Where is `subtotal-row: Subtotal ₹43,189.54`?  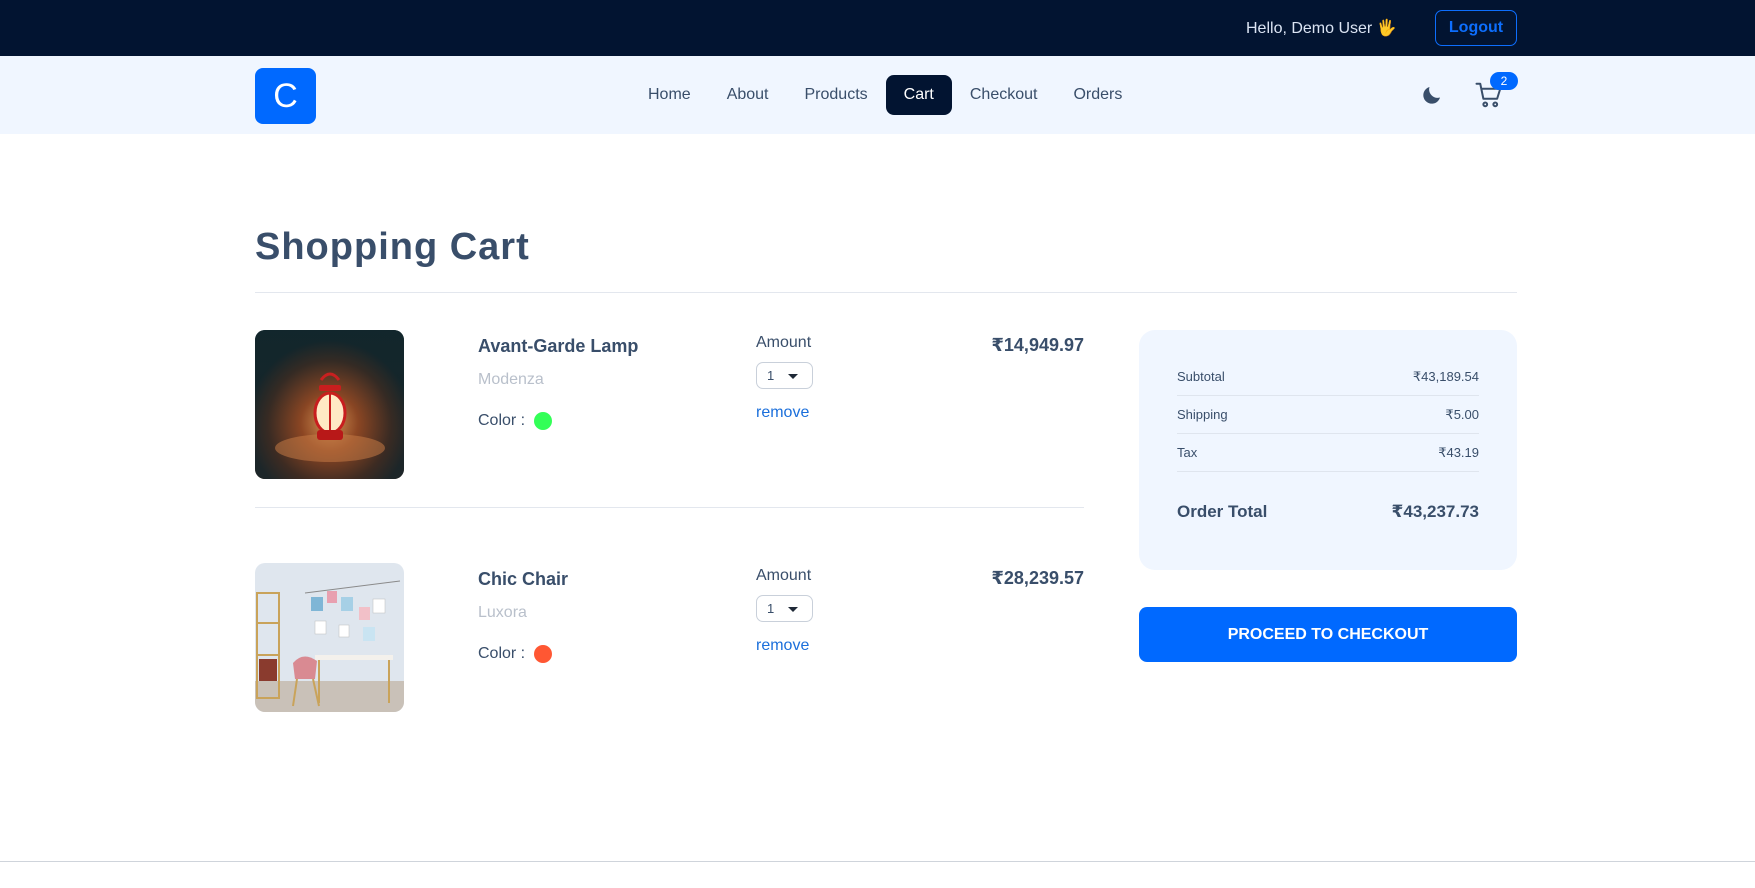 subtotal-row: Subtotal ₹43,189.54 is located at coordinates (1328, 377).